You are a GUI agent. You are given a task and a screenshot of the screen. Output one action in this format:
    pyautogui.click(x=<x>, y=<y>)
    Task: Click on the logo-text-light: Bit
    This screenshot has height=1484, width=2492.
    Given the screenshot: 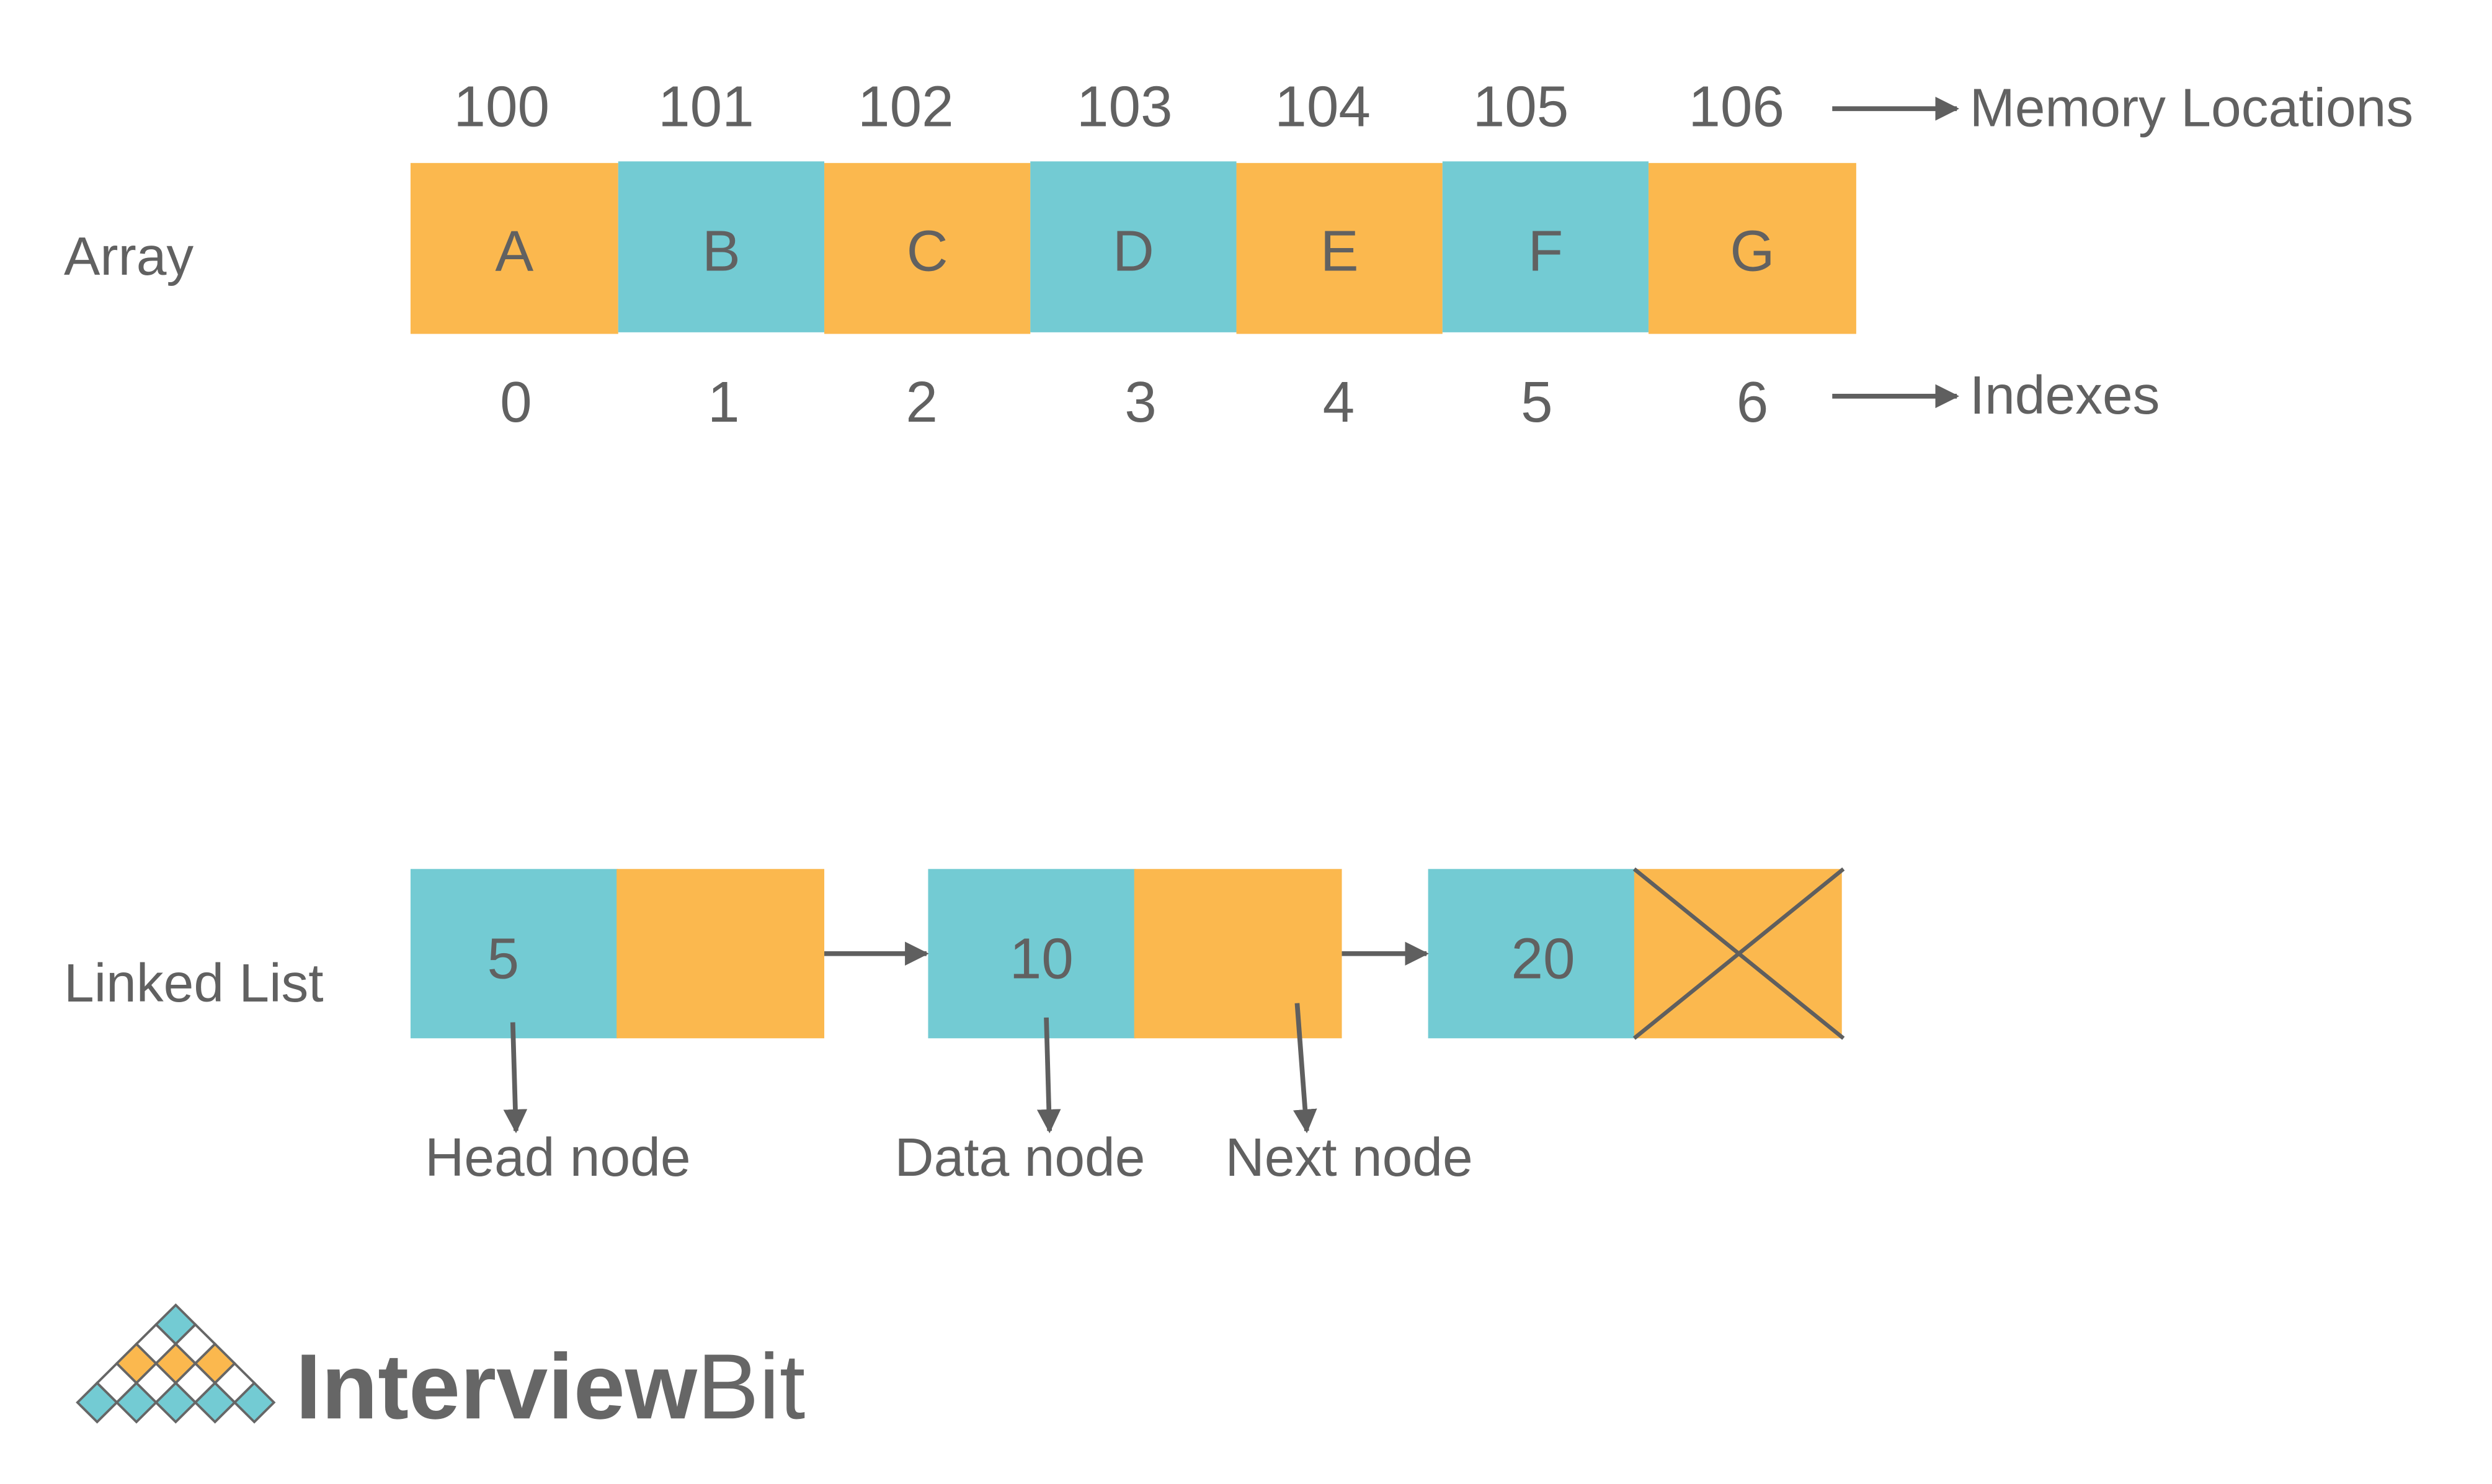 What is the action you would take?
    pyautogui.click(x=751, y=1386)
    